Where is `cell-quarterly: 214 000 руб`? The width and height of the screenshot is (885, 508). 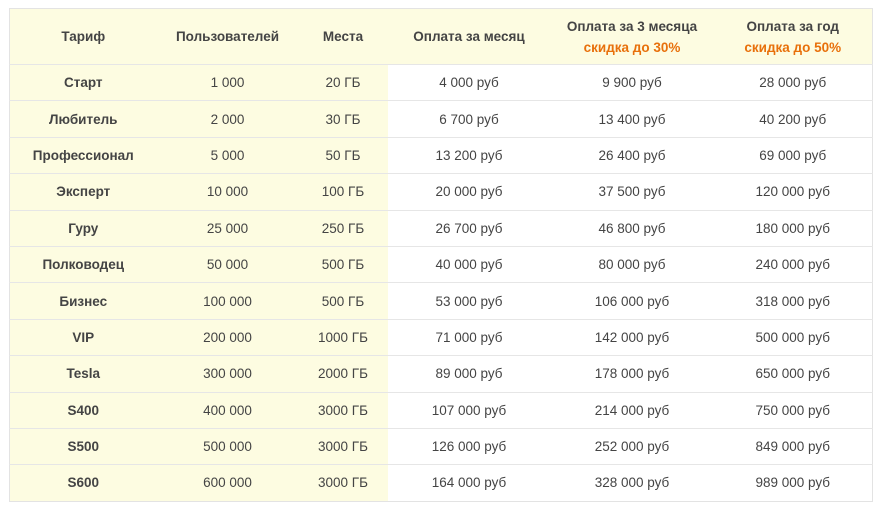 cell-quarterly: 214 000 руб is located at coordinates (632, 410).